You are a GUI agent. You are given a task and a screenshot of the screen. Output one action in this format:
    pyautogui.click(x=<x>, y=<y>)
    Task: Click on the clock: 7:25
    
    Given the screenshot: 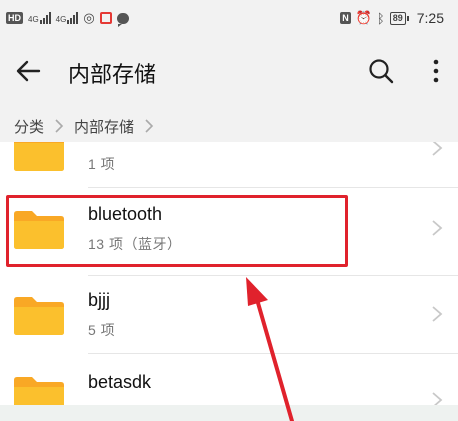 What is the action you would take?
    pyautogui.click(x=430, y=18)
    